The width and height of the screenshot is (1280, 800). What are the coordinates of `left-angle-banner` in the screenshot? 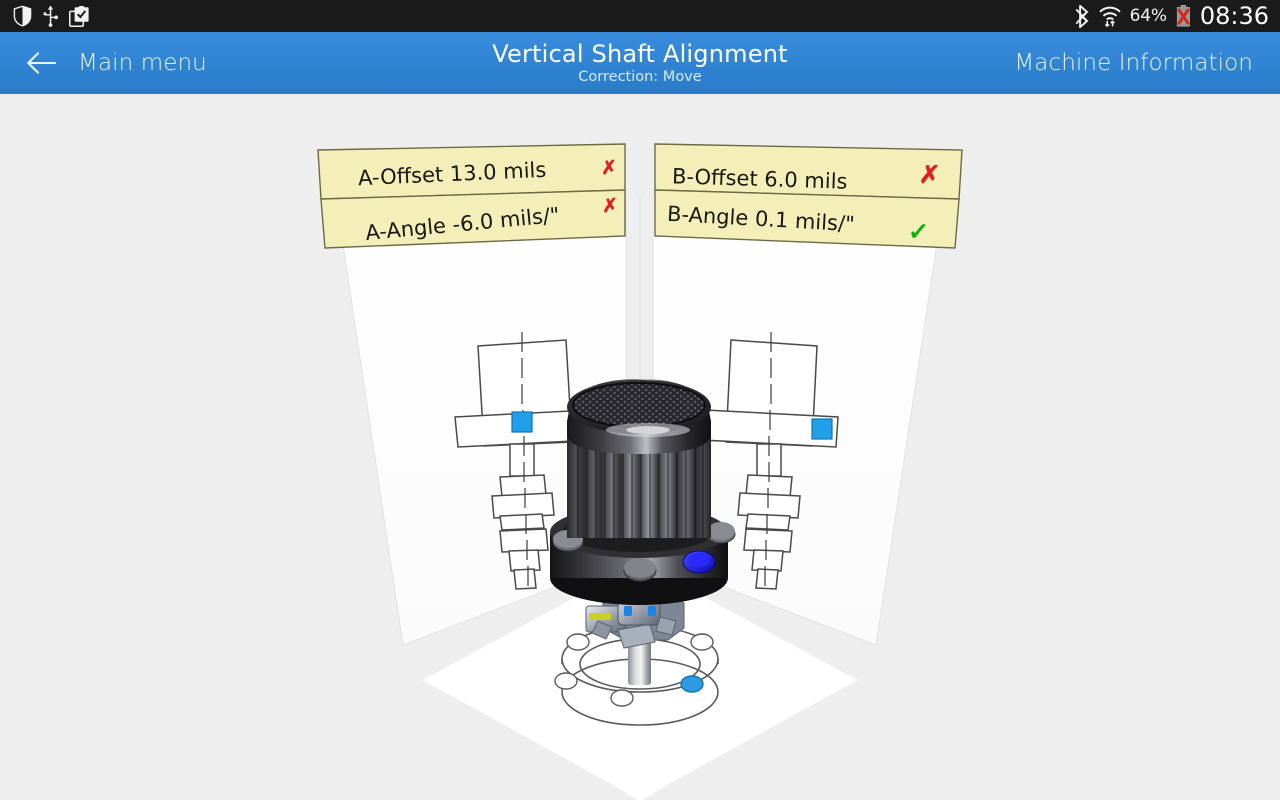 It's located at (473, 219).